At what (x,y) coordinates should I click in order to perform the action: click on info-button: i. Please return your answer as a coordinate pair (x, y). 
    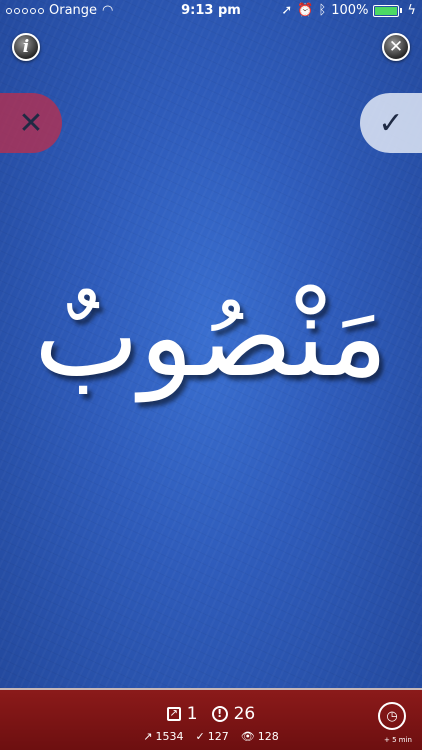
    Looking at the image, I should click on (26, 47).